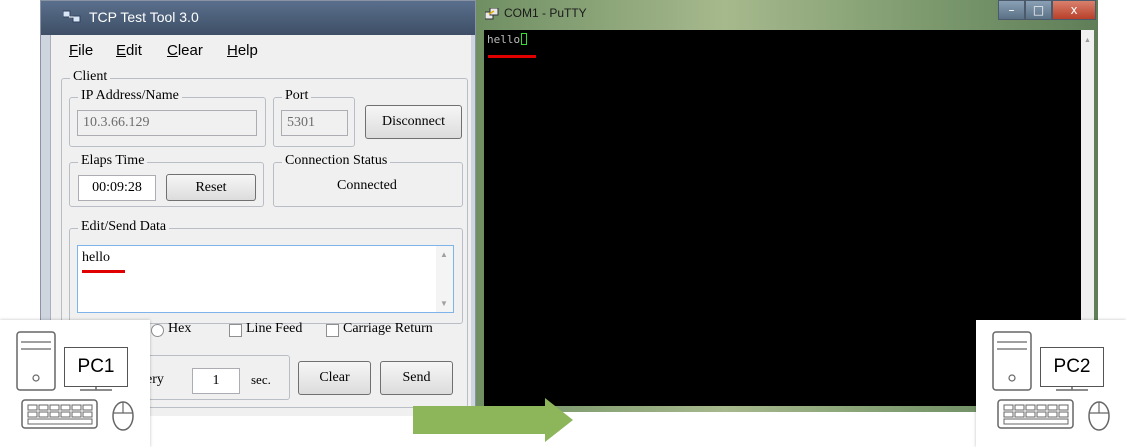  Describe the element at coordinates (332, 330) in the screenshot. I see `carriage-return-checkbox` at that location.